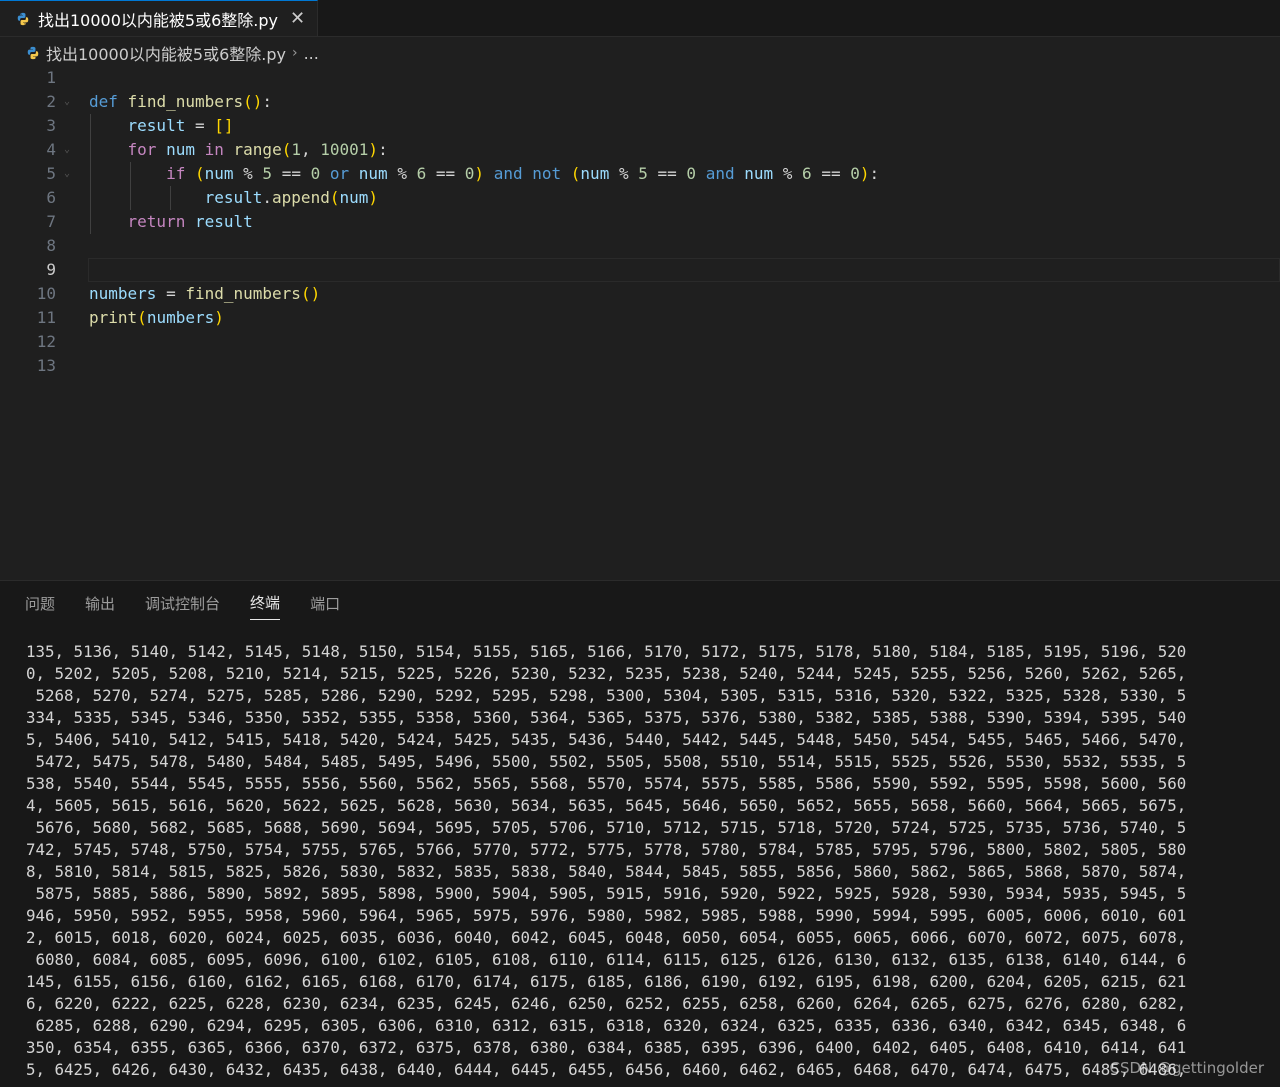 This screenshot has height=1087, width=1280. What do you see at coordinates (547, 173) in the screenshot?
I see `token: not` at bounding box center [547, 173].